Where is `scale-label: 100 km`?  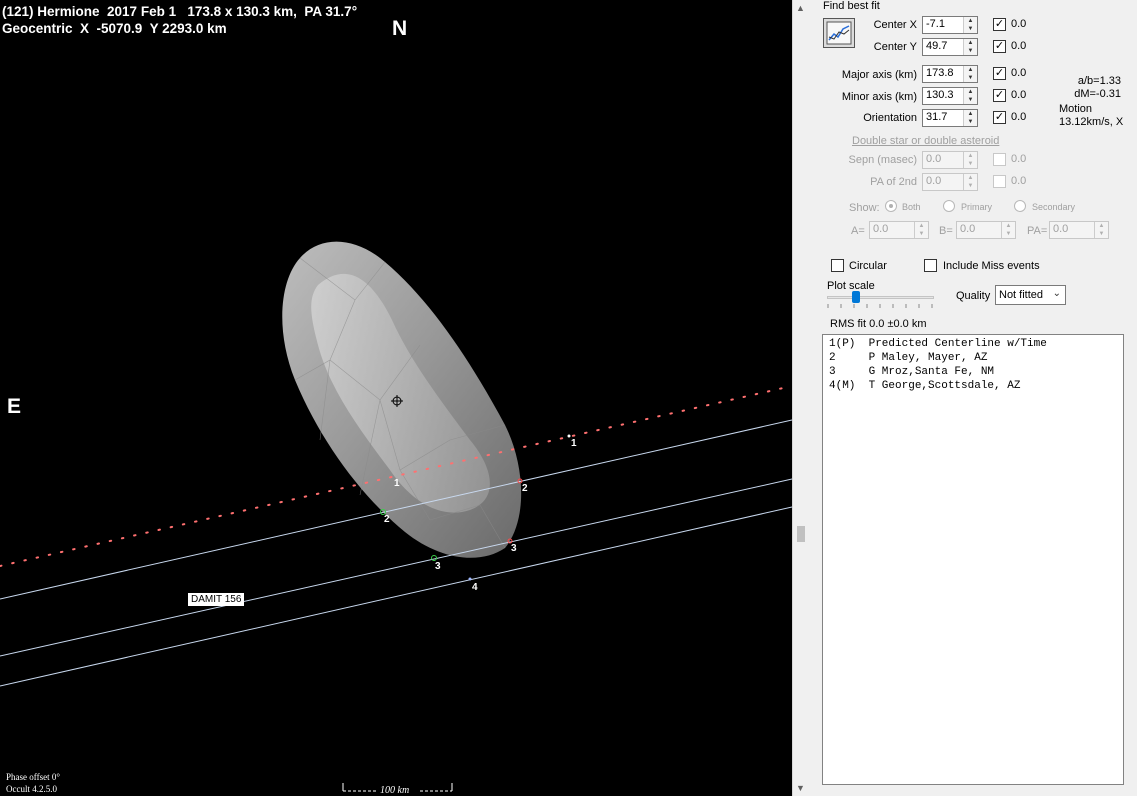 scale-label: 100 km is located at coordinates (395, 790).